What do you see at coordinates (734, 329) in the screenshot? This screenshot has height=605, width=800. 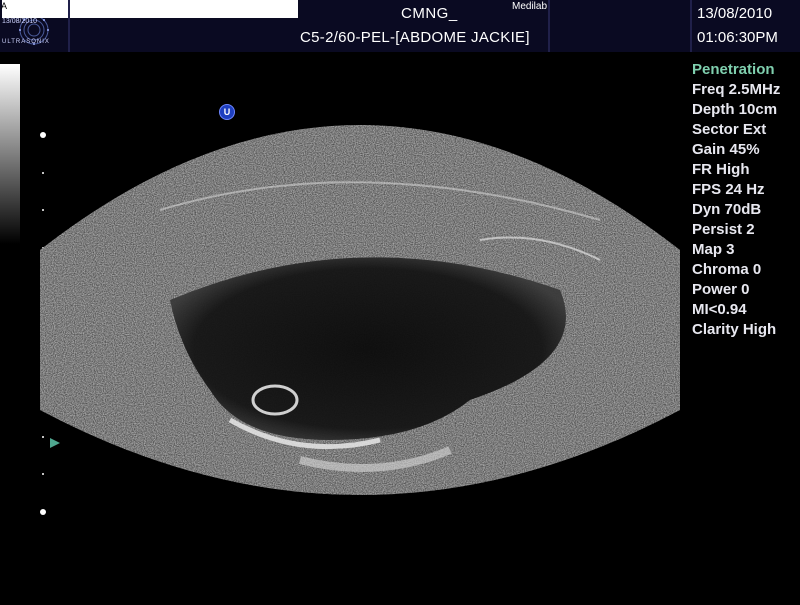 I see `param-clarity: Clarity High` at bounding box center [734, 329].